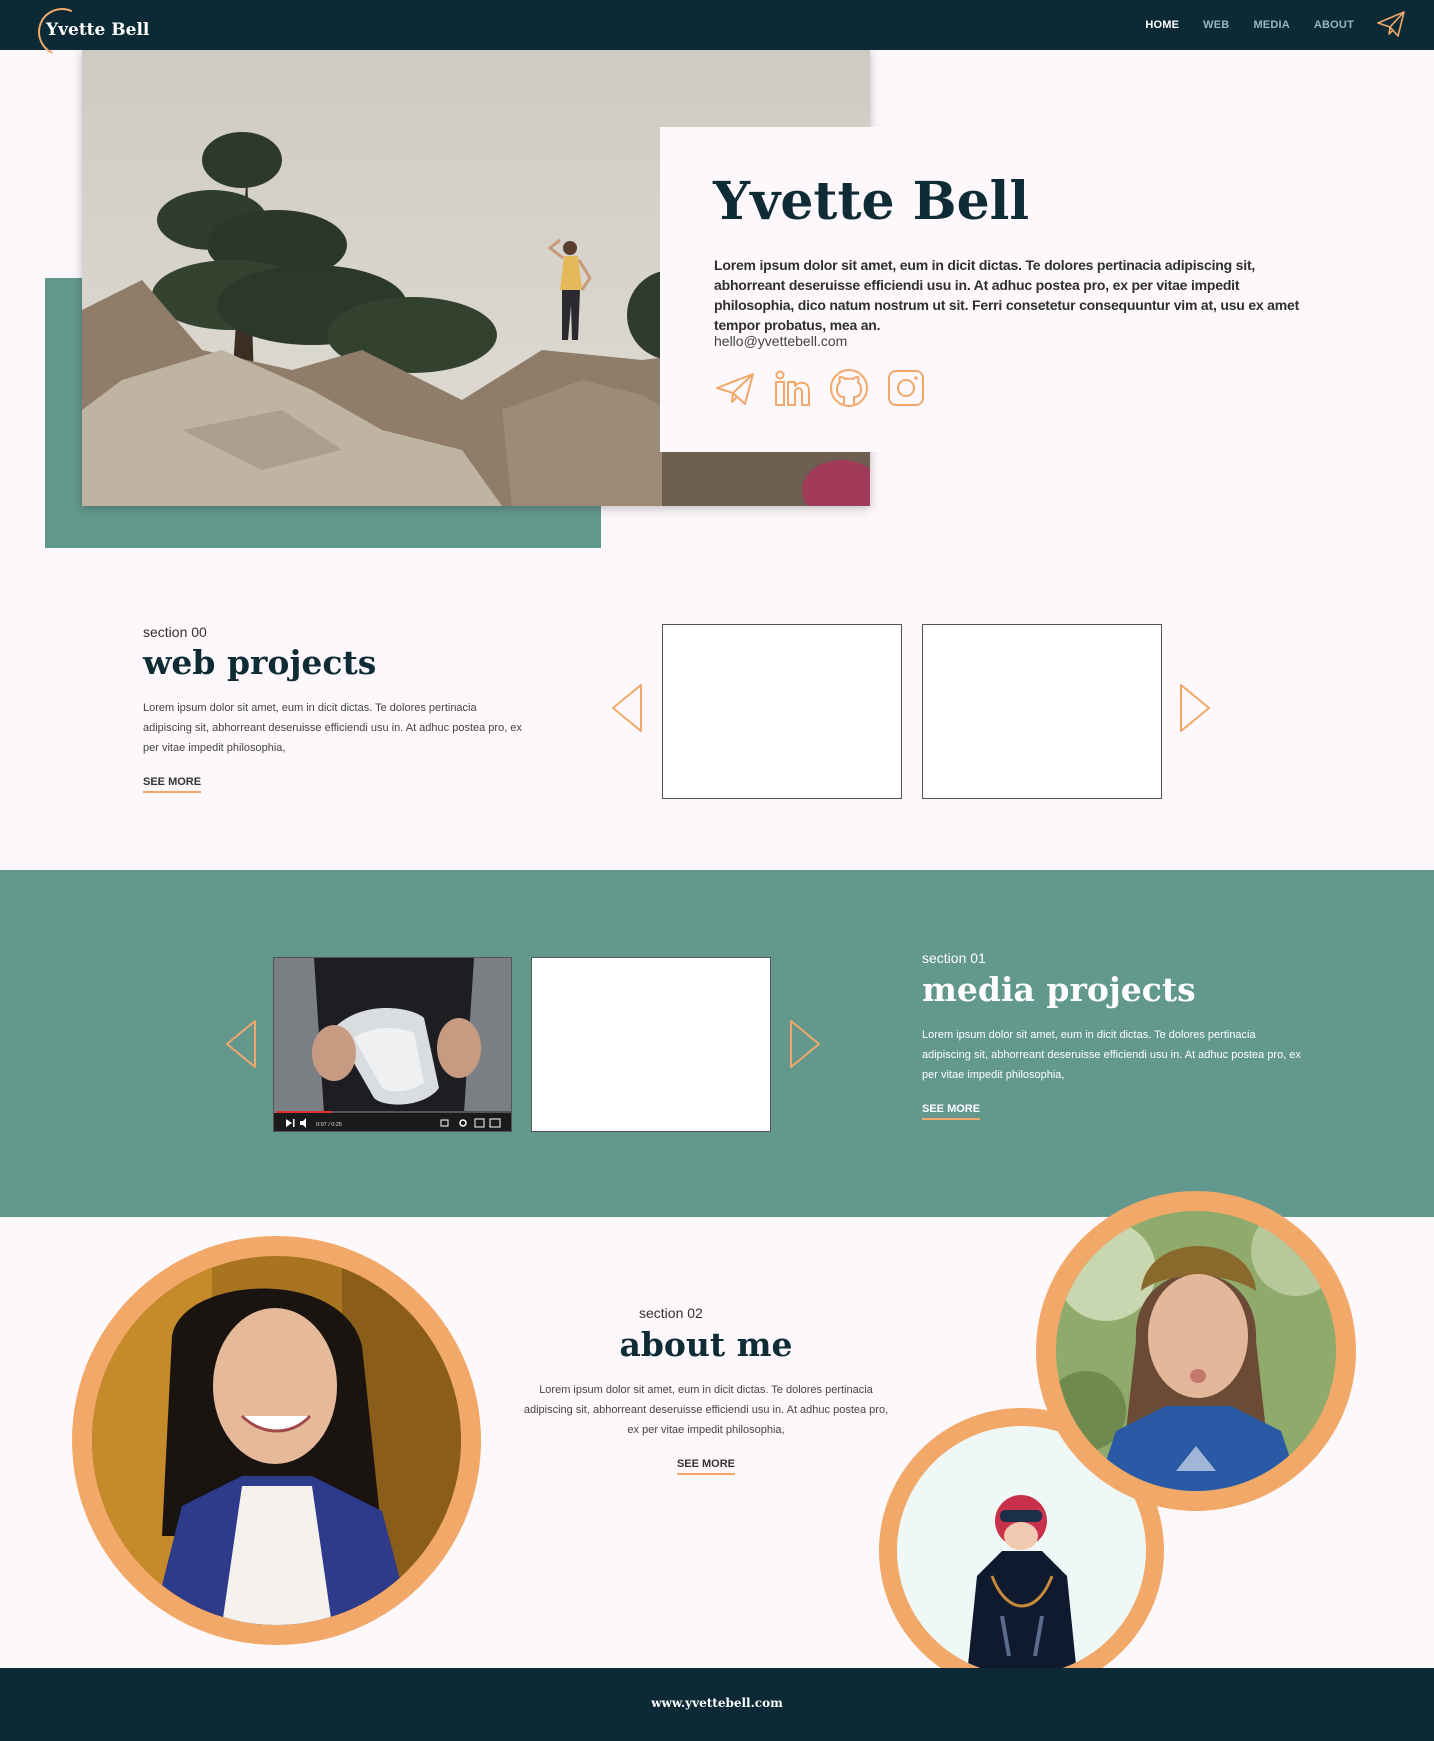 The image size is (1434, 1741). I want to click on portrait-photo-ring, so click(276, 1440).